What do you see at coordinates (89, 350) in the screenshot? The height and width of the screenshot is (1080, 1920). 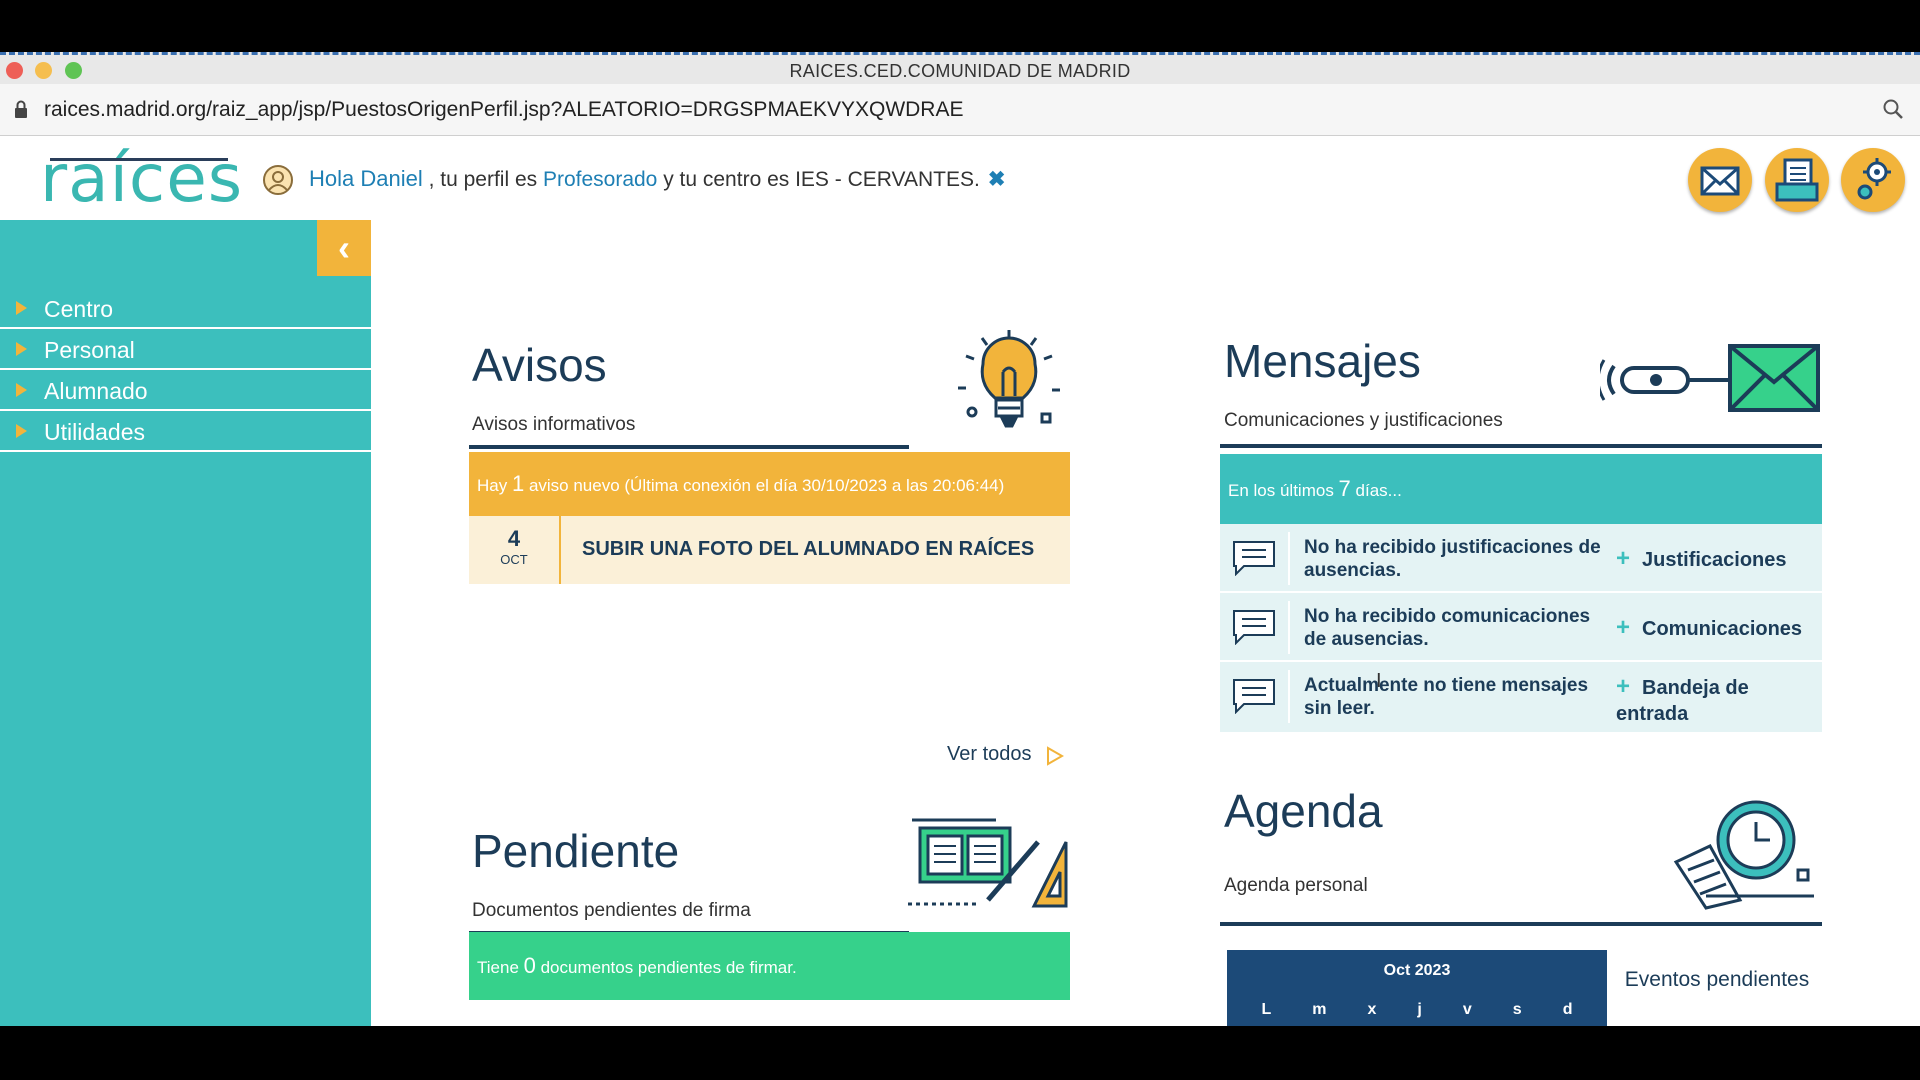 I see `sidebar-item-label: Personal` at bounding box center [89, 350].